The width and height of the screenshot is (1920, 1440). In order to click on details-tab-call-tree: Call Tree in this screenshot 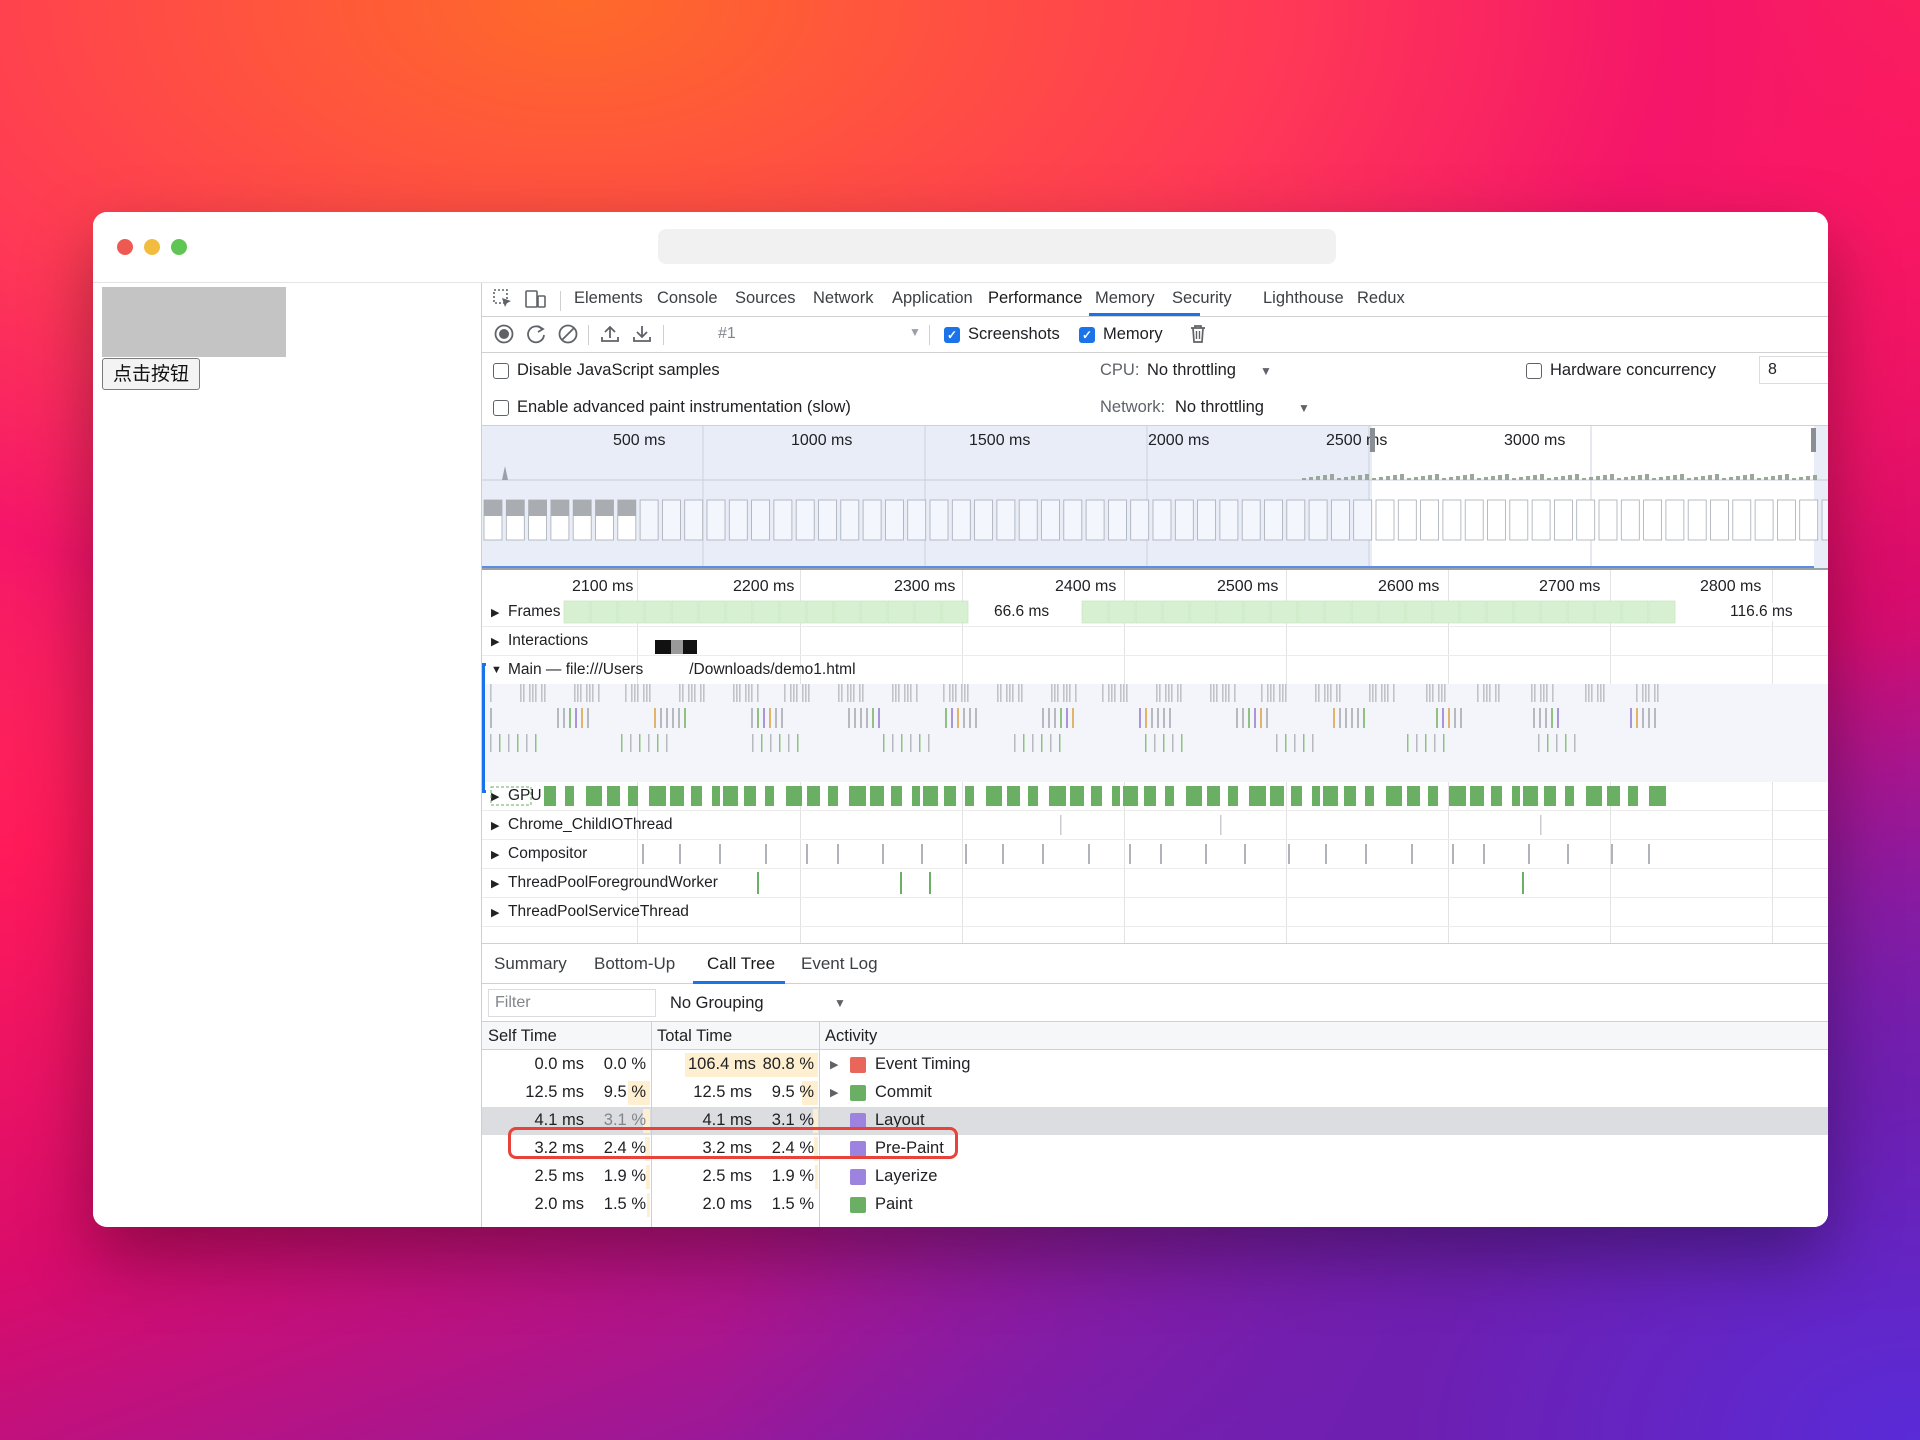, I will do `click(741, 964)`.